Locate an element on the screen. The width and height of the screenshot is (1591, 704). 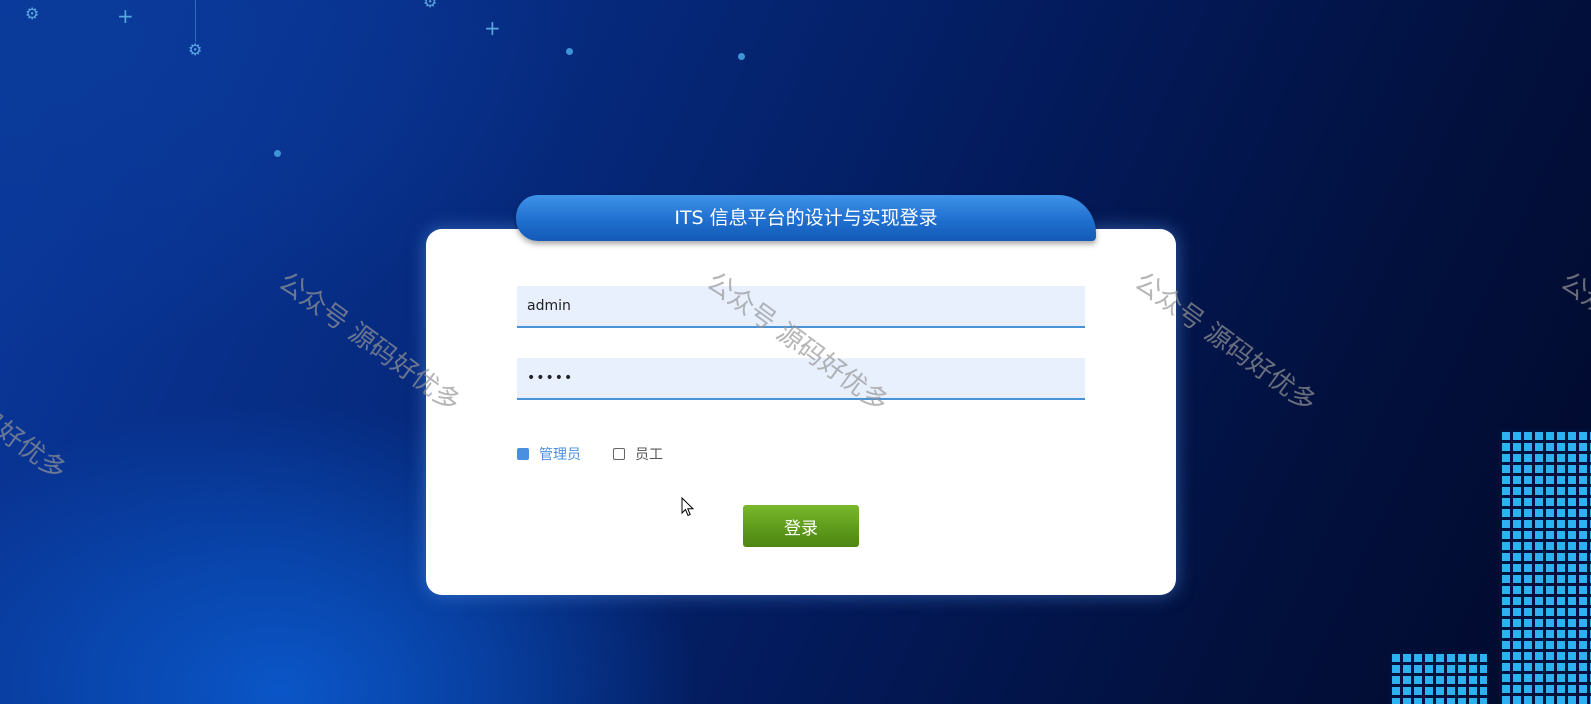
login-title: ITS 信息平台的设计与实现登录 is located at coordinates (806, 218).